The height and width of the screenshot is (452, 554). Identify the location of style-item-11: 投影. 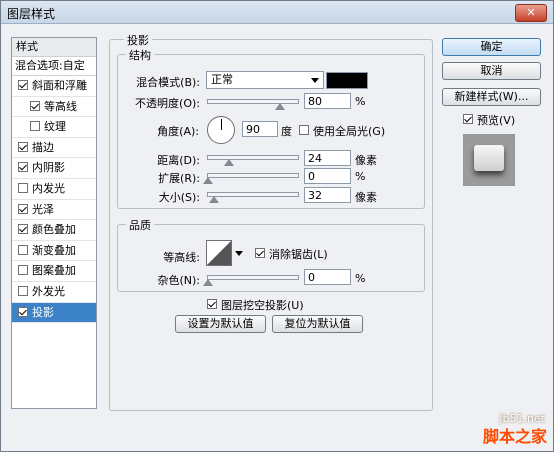
(54, 313).